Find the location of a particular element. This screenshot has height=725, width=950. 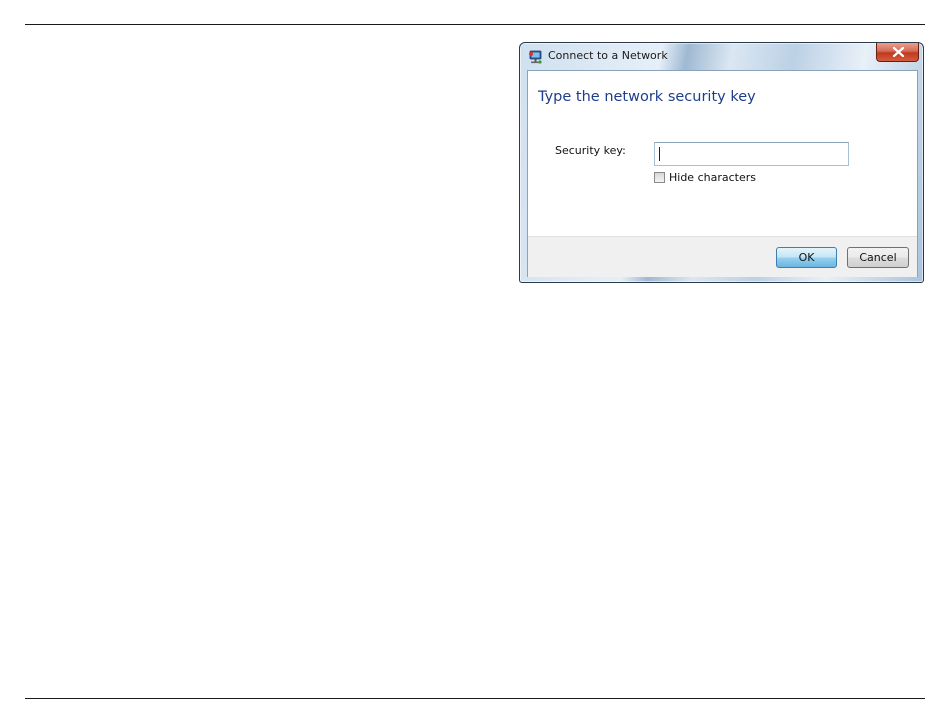

dialog-title: Connect to a Network is located at coordinates (608, 55).